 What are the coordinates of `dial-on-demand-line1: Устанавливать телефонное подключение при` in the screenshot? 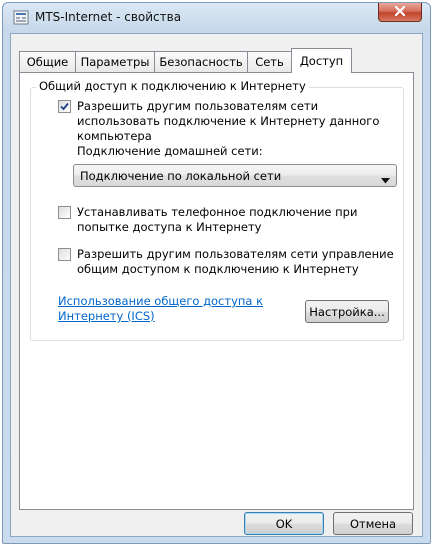 It's located at (217, 212).